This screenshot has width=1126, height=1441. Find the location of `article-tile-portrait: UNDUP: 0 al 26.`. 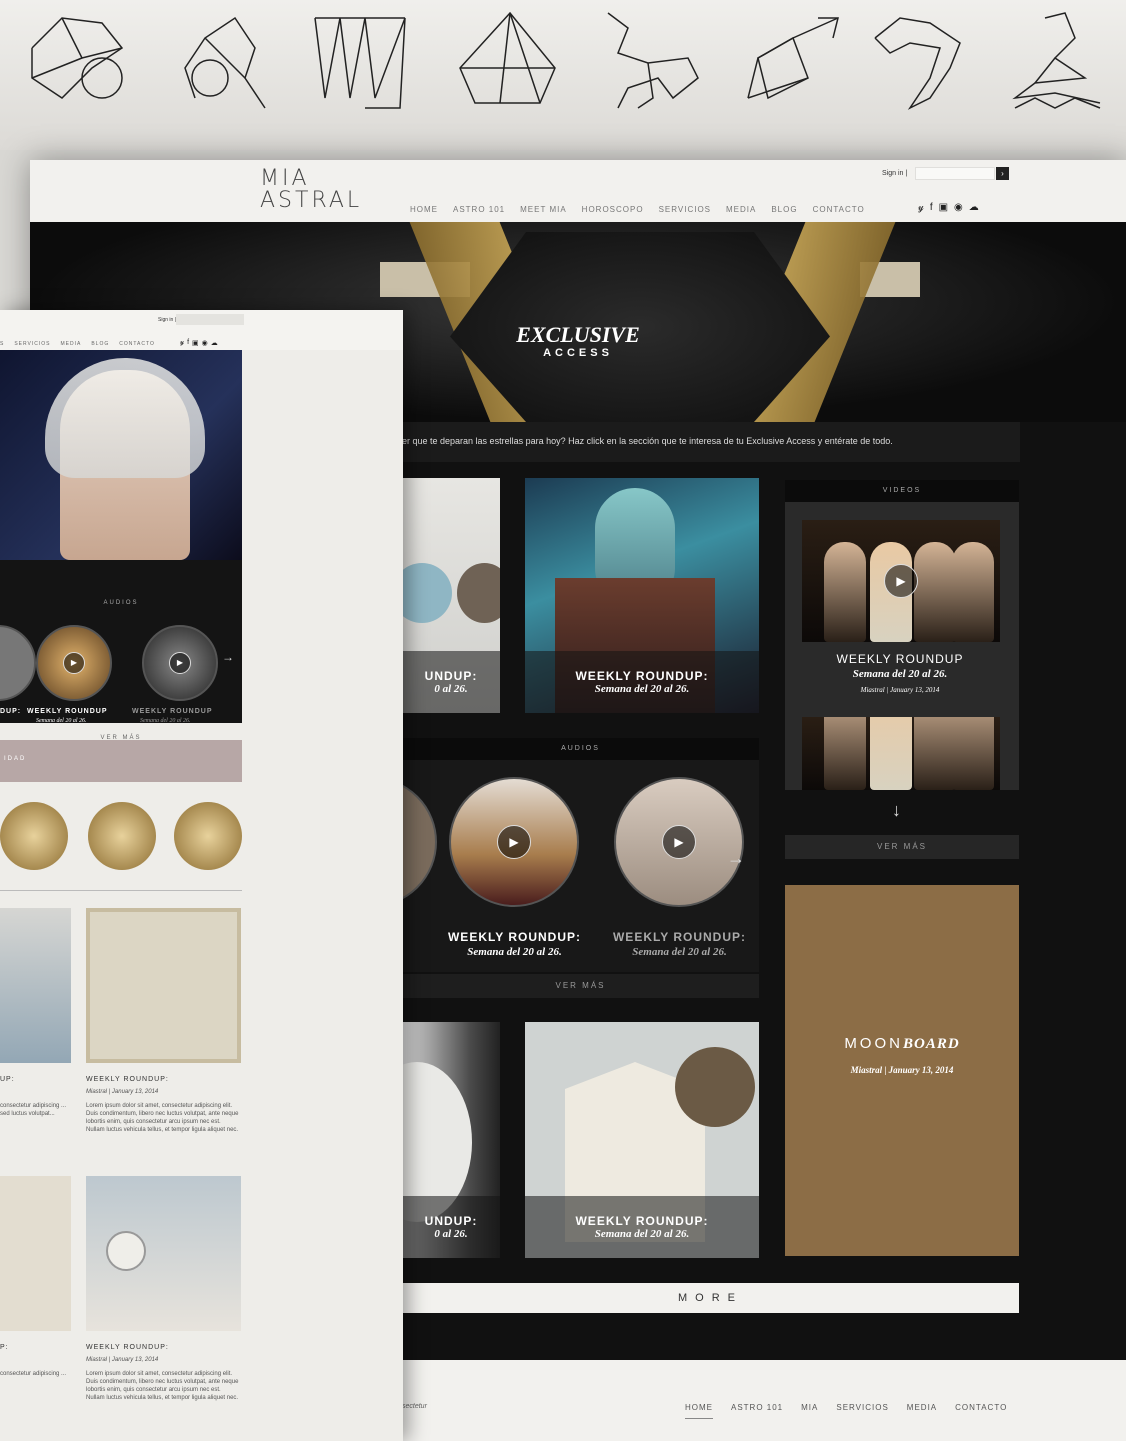

article-tile-portrait: UNDUP: 0 al 26. is located at coordinates (451, 1140).